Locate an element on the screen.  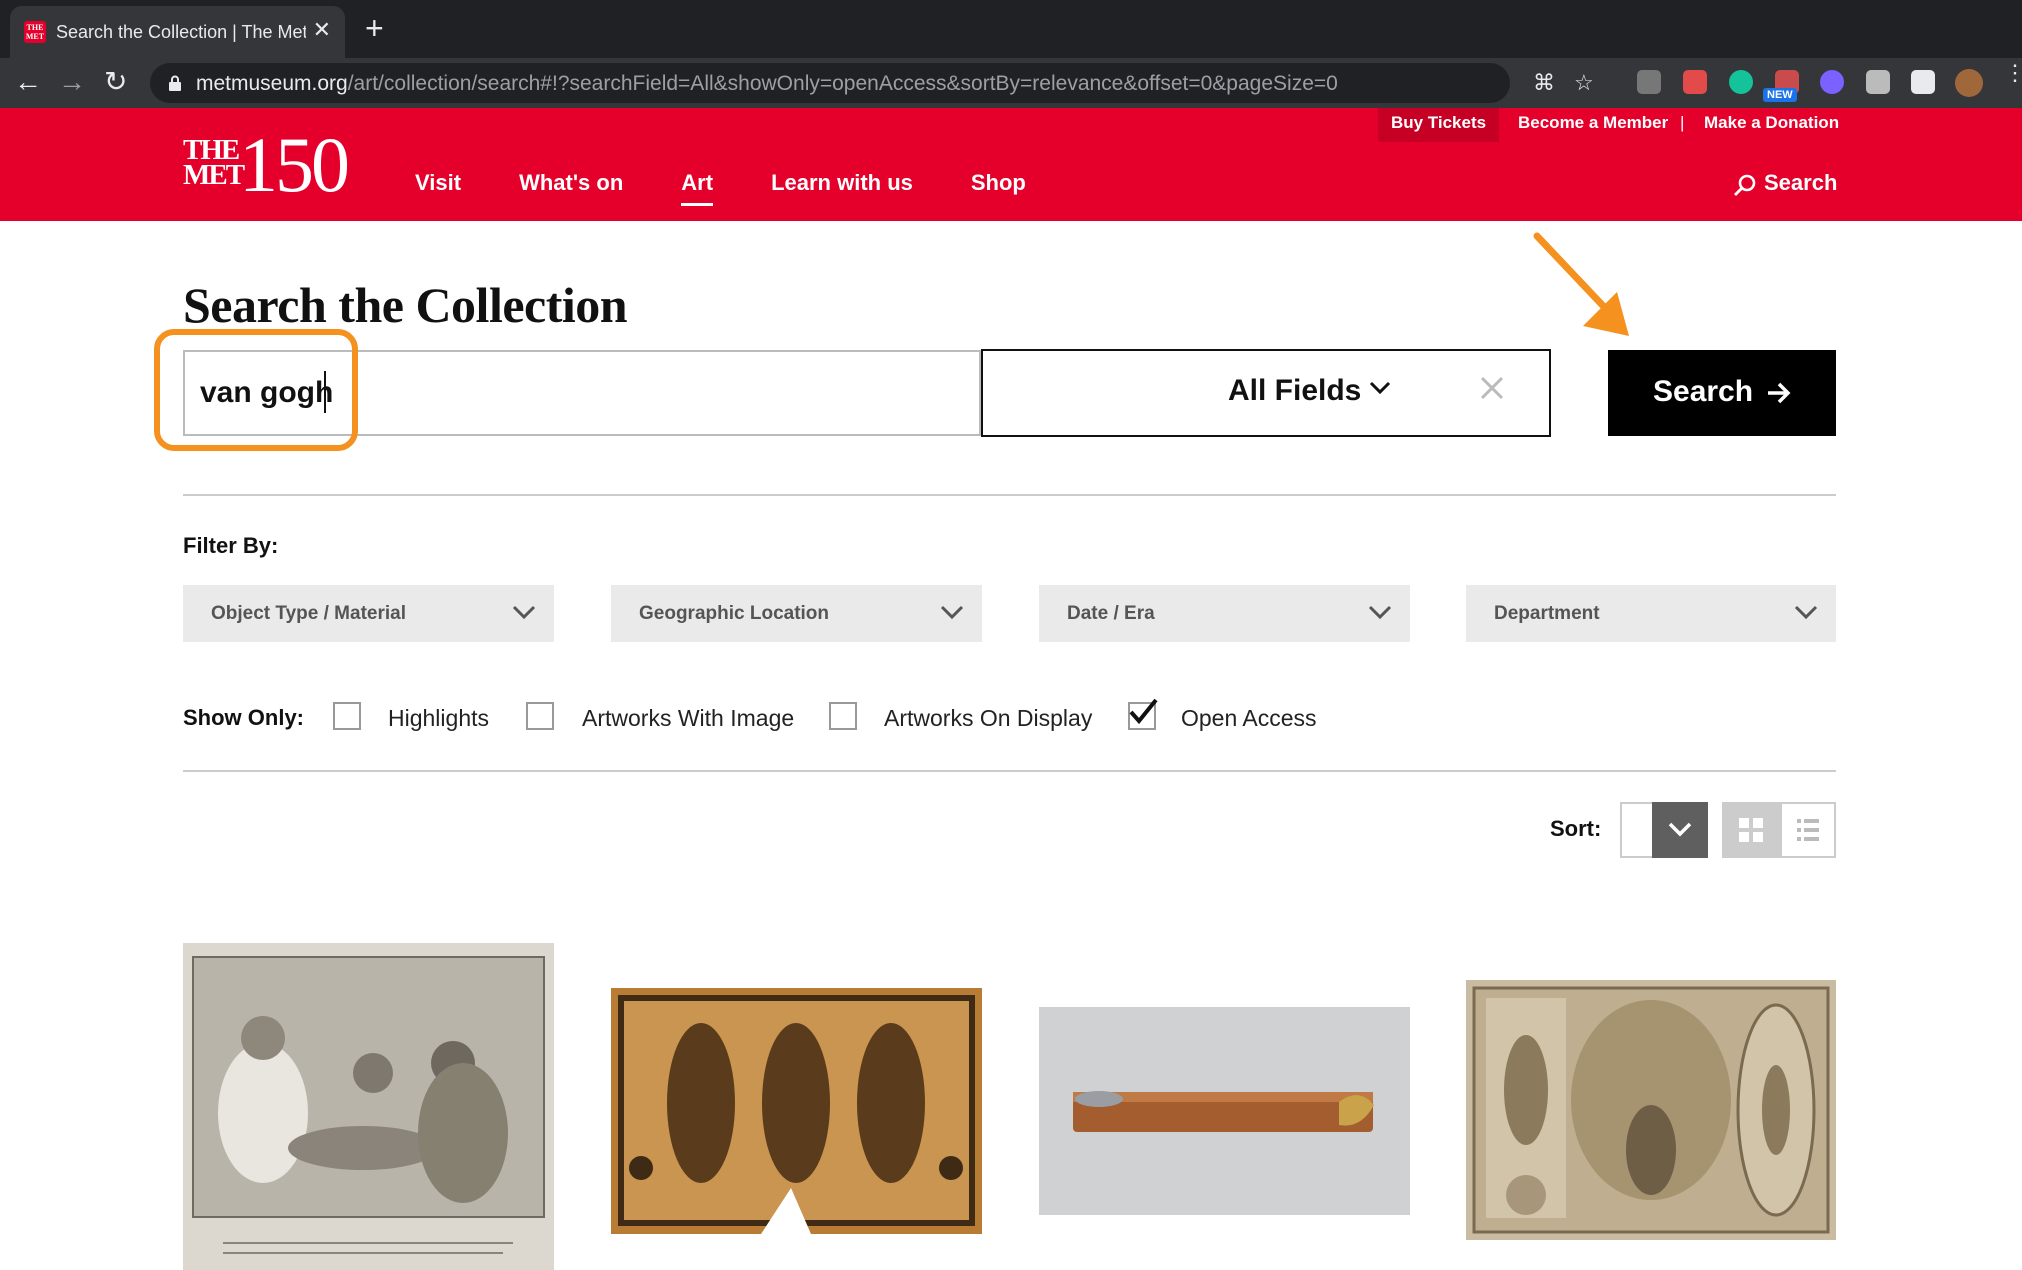
sort-select is located at coordinates (1664, 830).